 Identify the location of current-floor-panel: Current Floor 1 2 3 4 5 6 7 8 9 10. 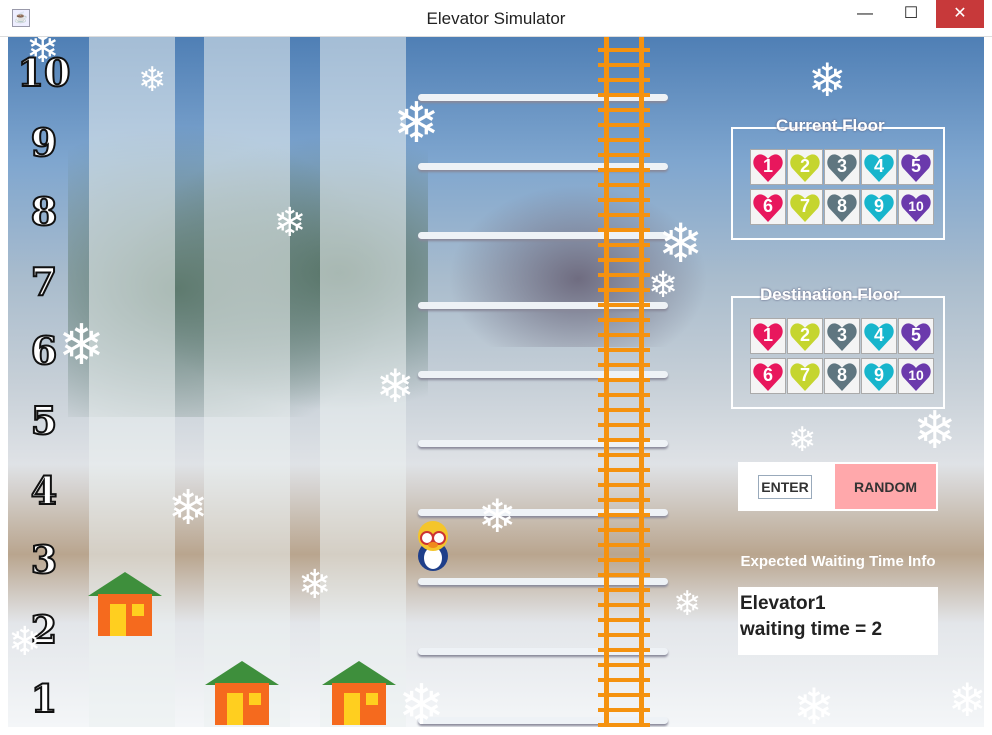
(838, 178).